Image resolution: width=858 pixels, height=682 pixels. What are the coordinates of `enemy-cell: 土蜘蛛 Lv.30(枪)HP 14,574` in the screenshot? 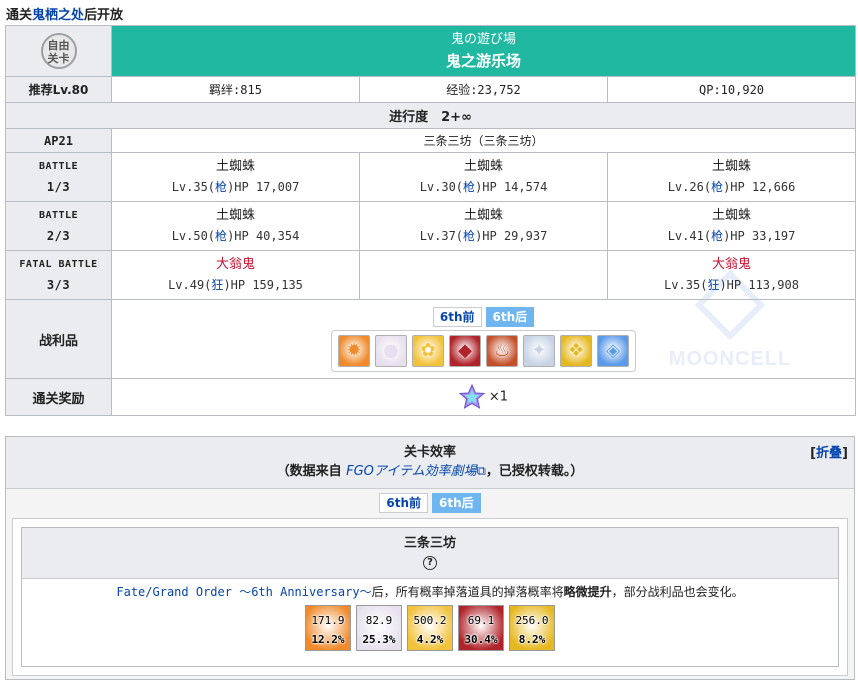 It's located at (483, 177).